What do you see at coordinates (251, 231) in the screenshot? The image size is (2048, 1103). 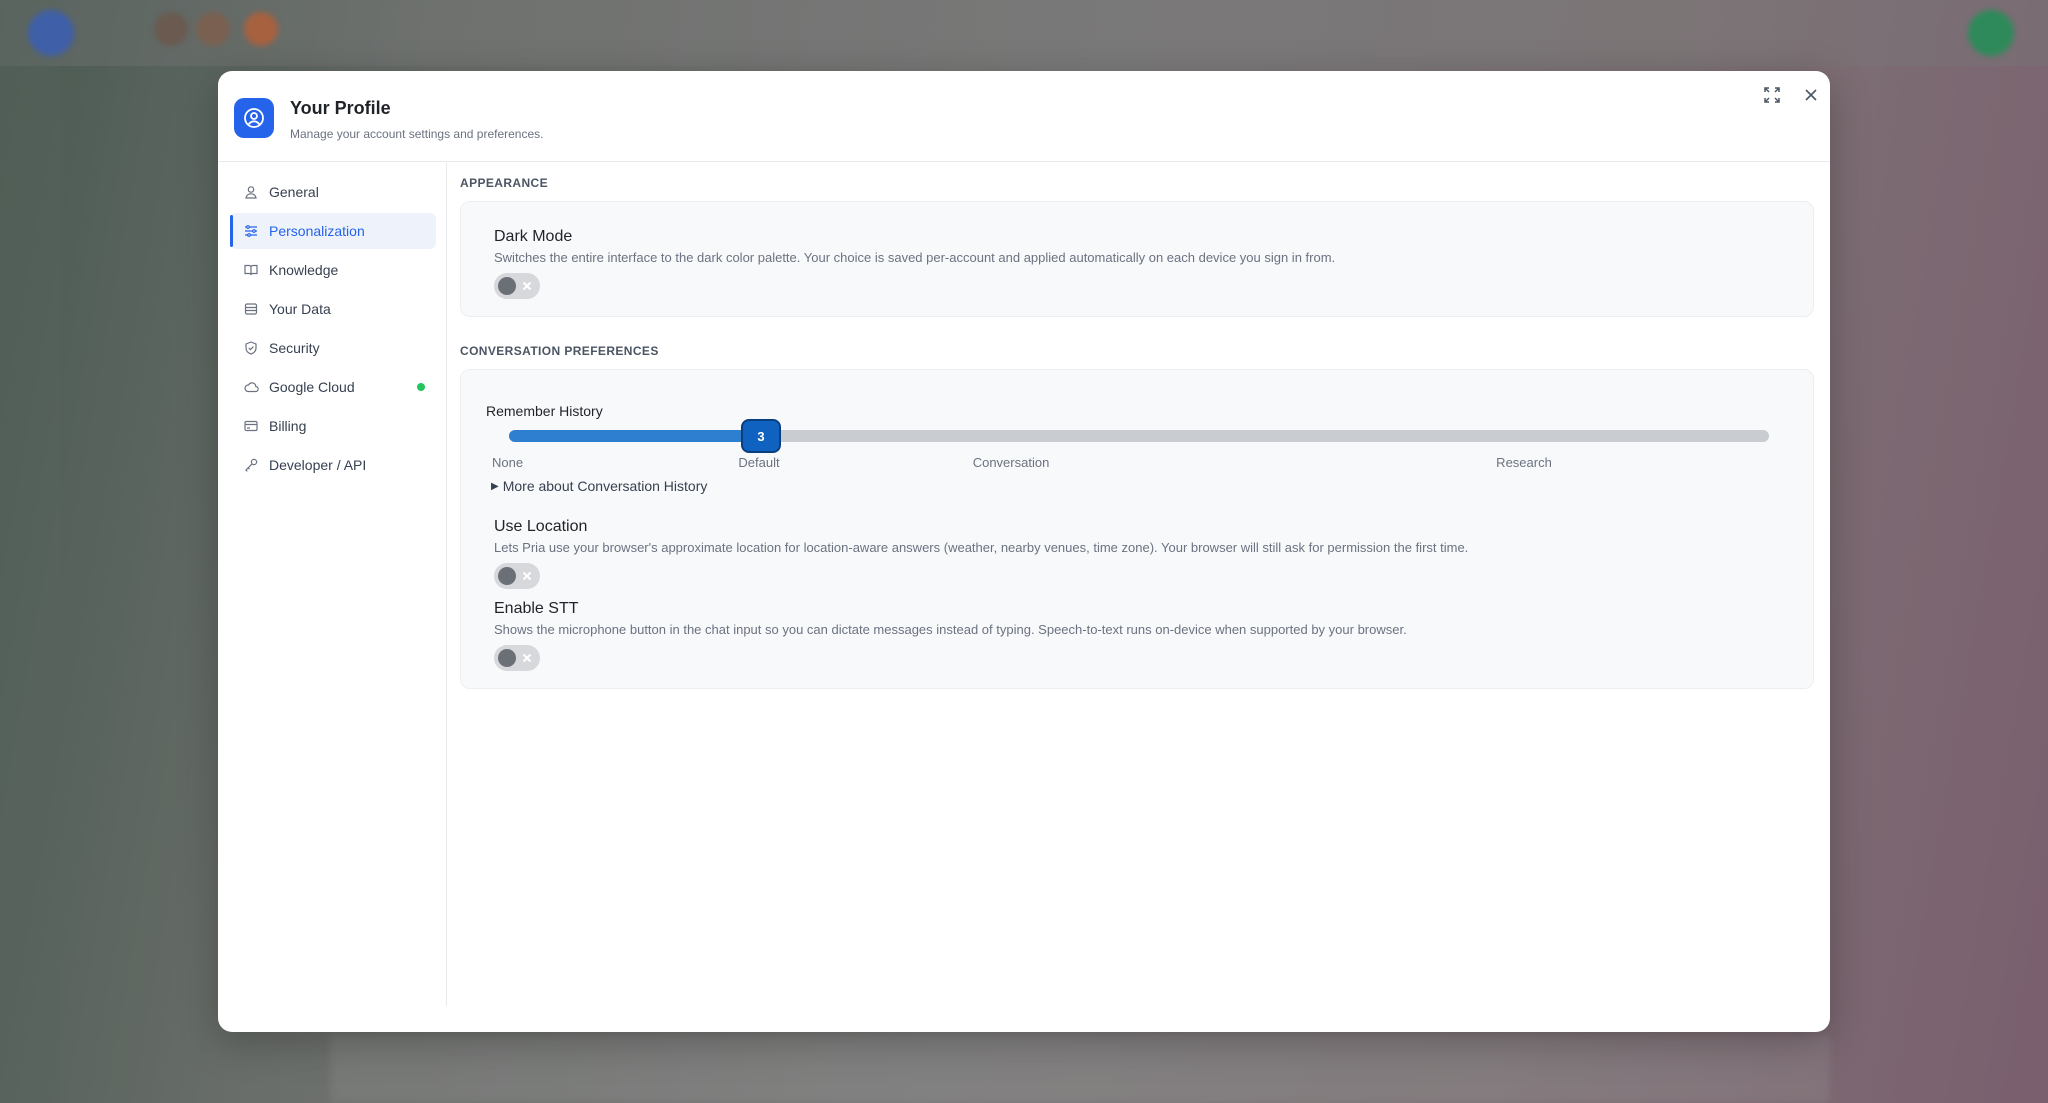 I see `sliders-icon` at bounding box center [251, 231].